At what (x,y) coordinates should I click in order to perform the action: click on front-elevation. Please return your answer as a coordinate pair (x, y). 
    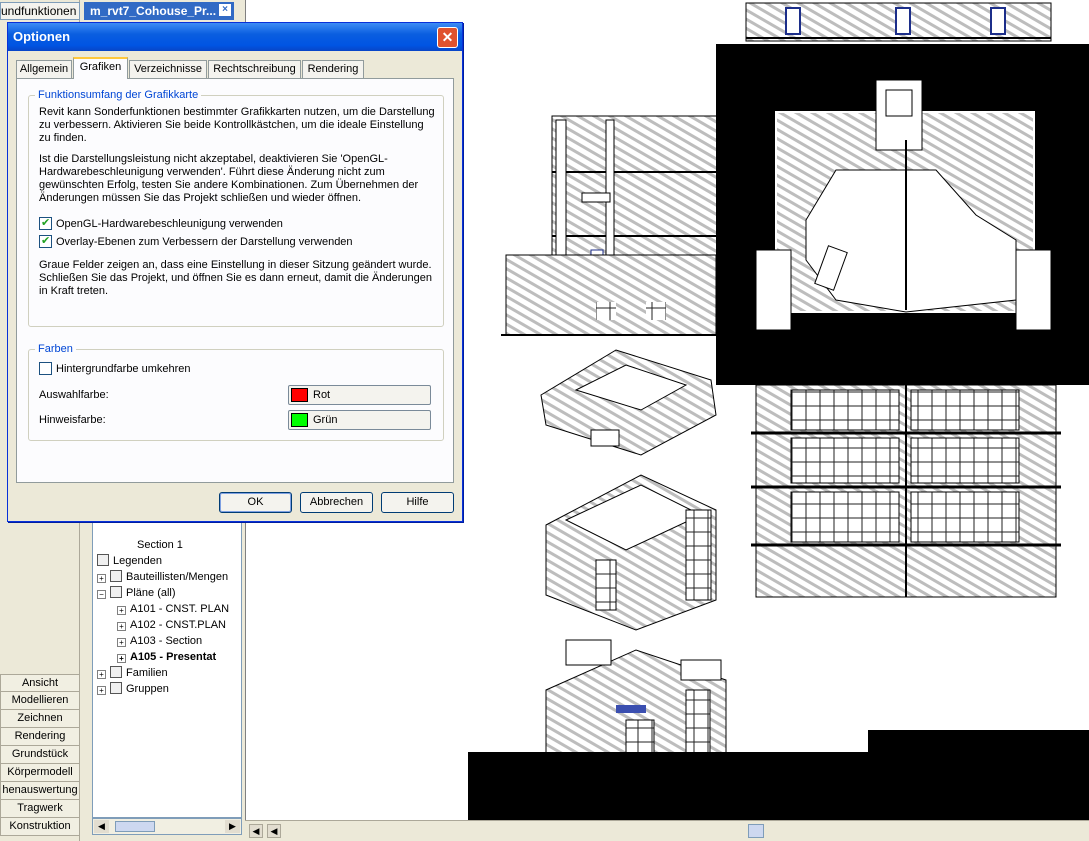
    Looking at the image, I should click on (906, 491).